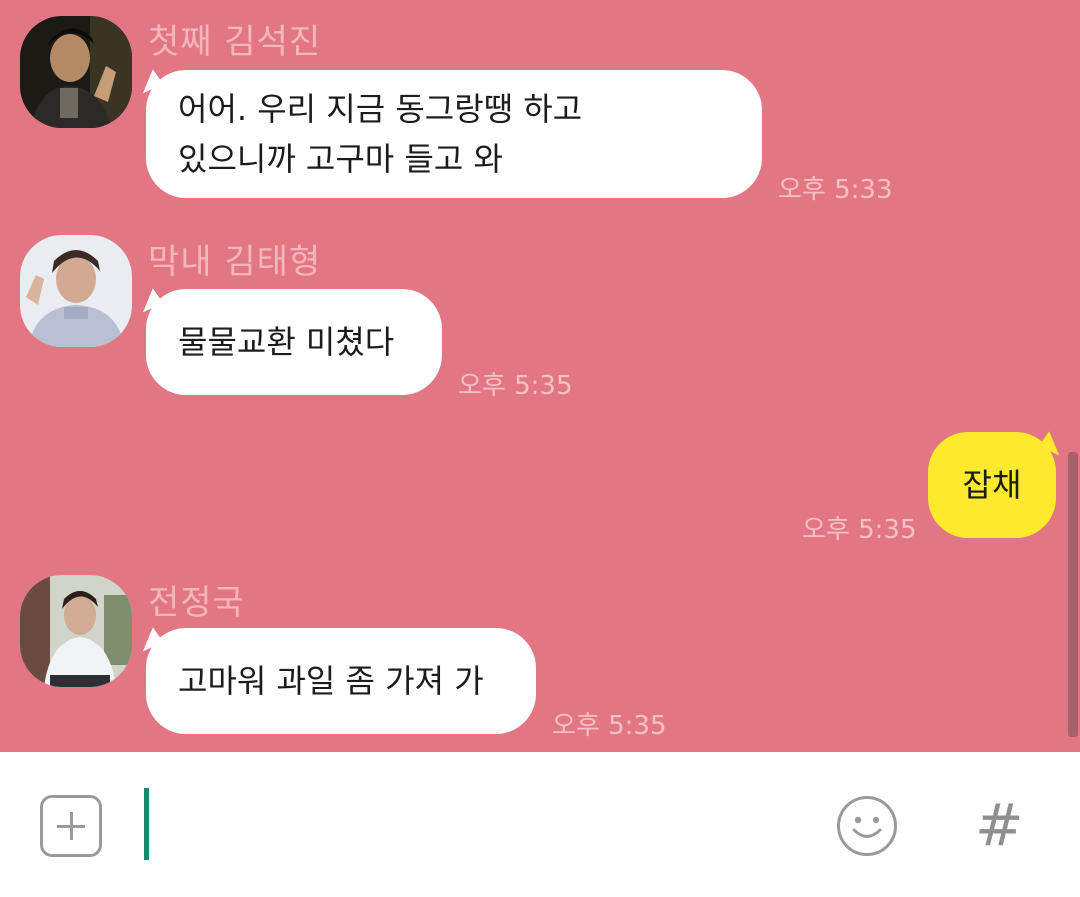 Image resolution: width=1080 pixels, height=897 pixels. What do you see at coordinates (999, 825) in the screenshot?
I see `hashtag-button: #` at bounding box center [999, 825].